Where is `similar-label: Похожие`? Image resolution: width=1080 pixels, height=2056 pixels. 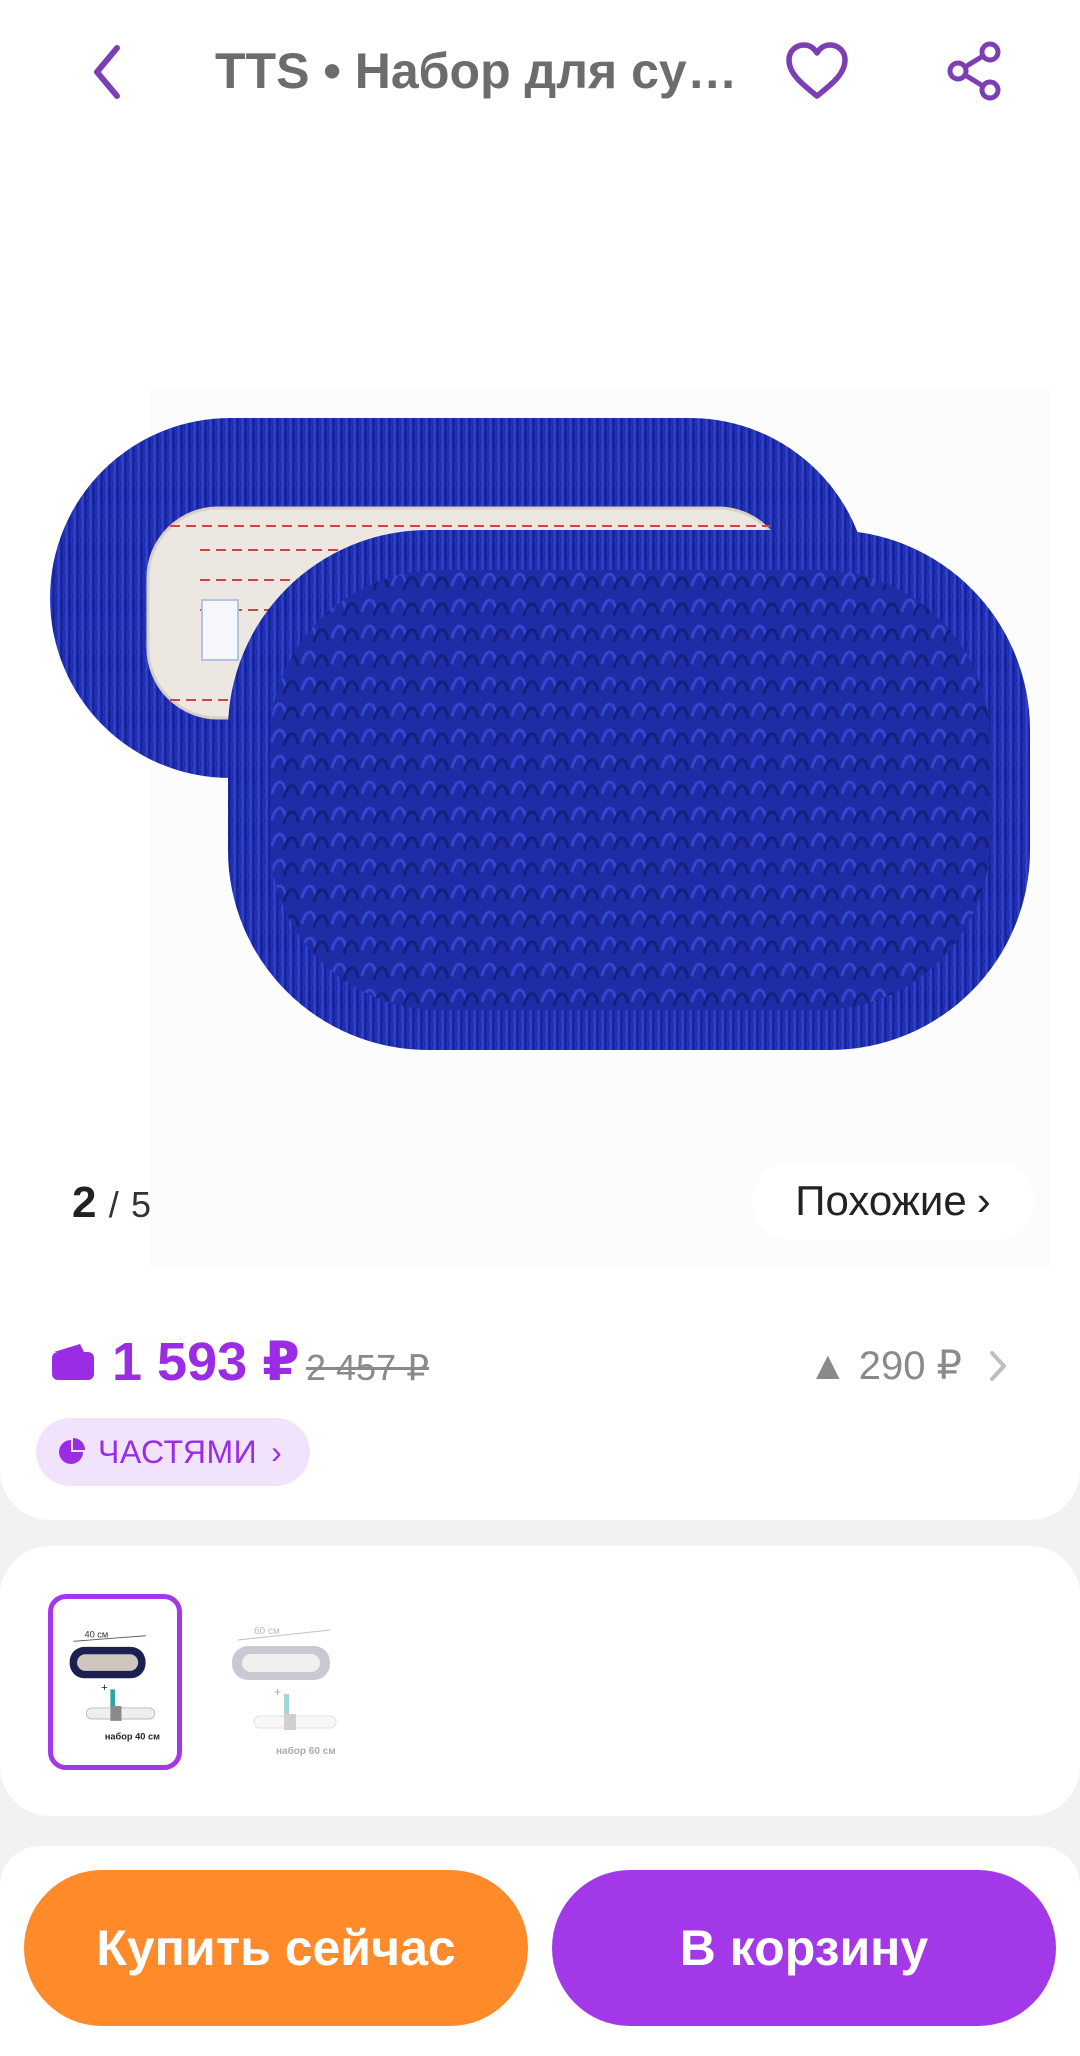 similar-label: Похожие is located at coordinates (881, 1200).